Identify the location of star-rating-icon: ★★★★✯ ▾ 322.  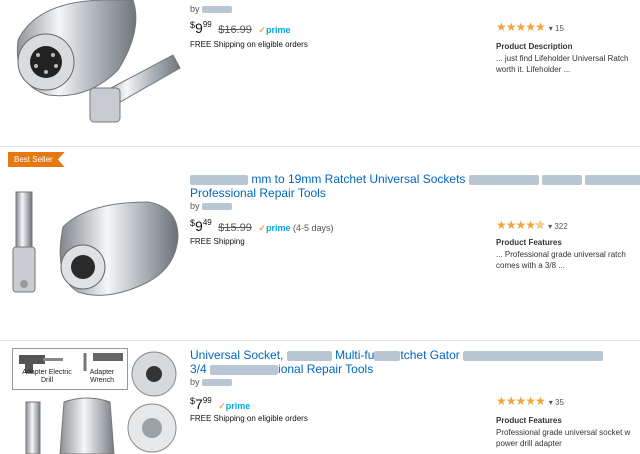
(532, 225).